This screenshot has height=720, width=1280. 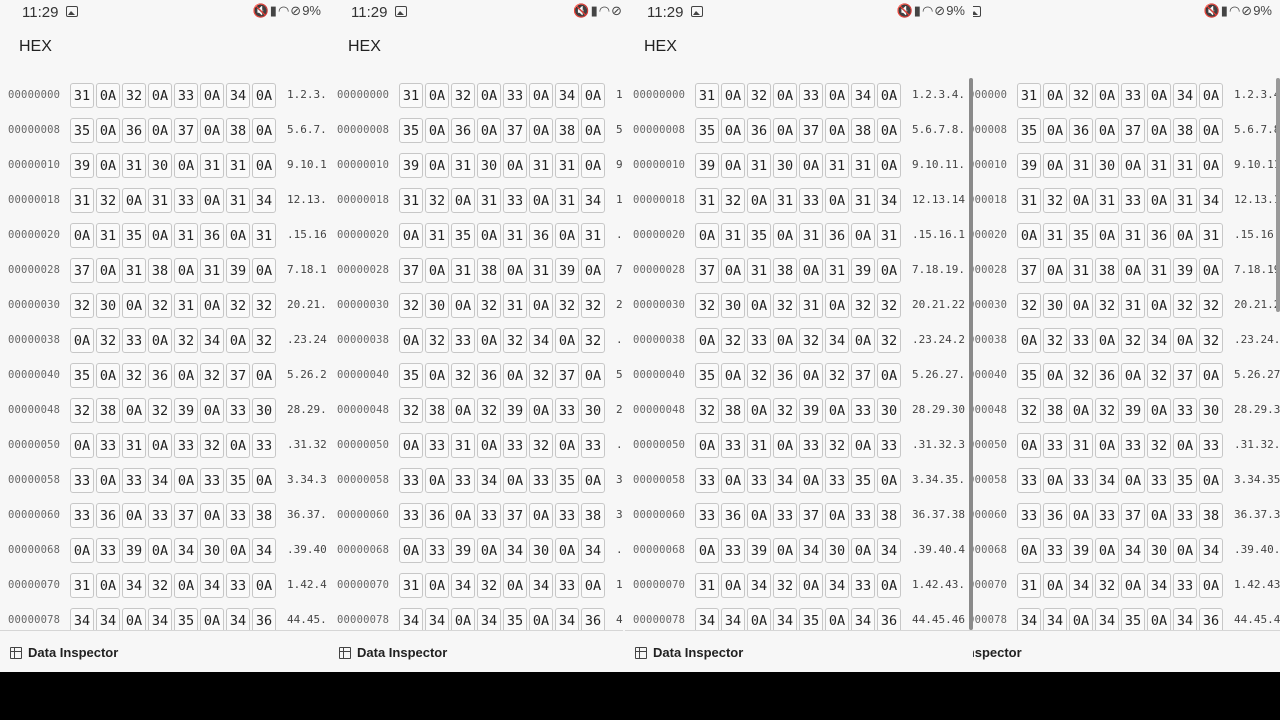 I want to click on chart-button, so click(x=606, y=50).